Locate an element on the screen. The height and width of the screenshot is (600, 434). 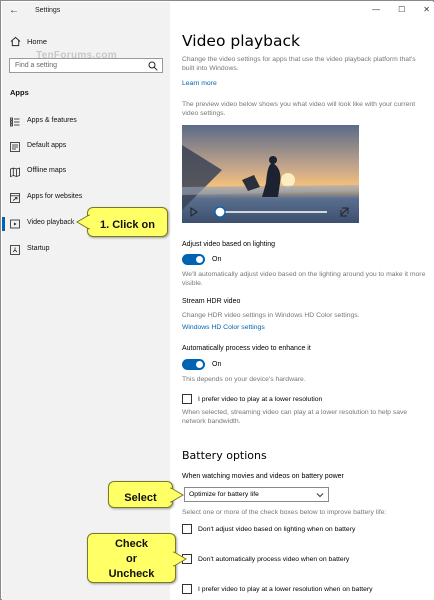
callout-select: Select is located at coordinates (146, 494).